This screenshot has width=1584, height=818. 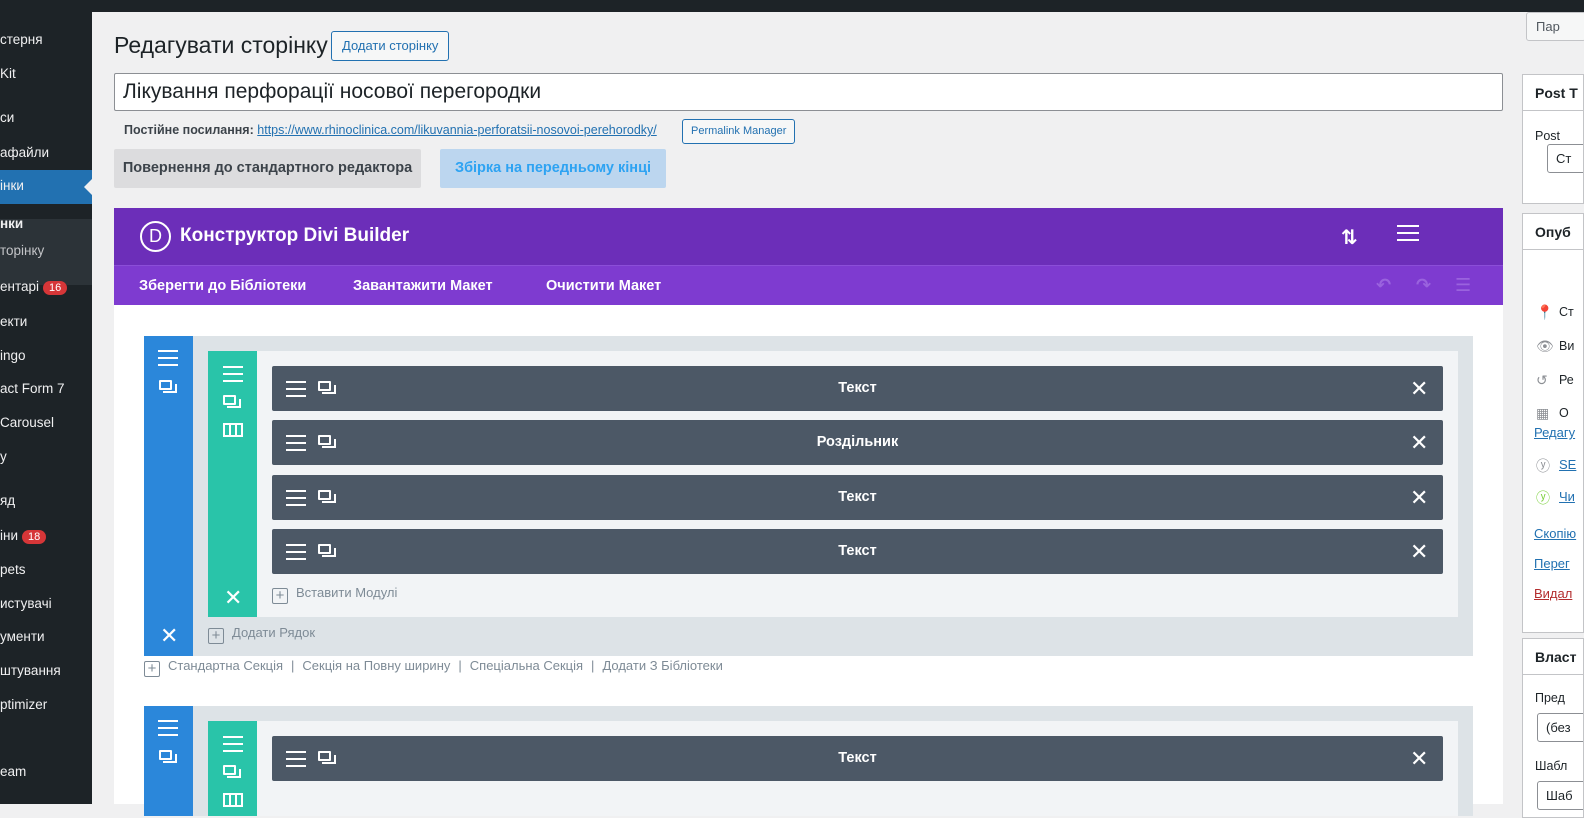 What do you see at coordinates (46, 771) in the screenshot?
I see `sidebar-item-team: eam` at bounding box center [46, 771].